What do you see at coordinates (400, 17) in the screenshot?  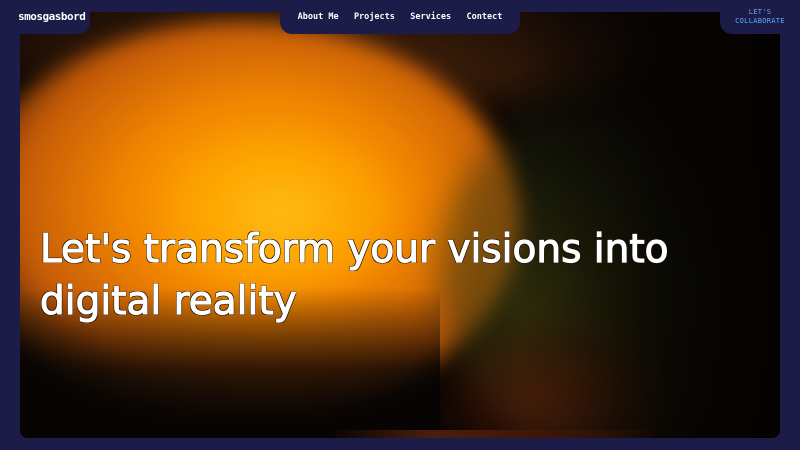 I see `main-nav: About Me Projects Services Contect` at bounding box center [400, 17].